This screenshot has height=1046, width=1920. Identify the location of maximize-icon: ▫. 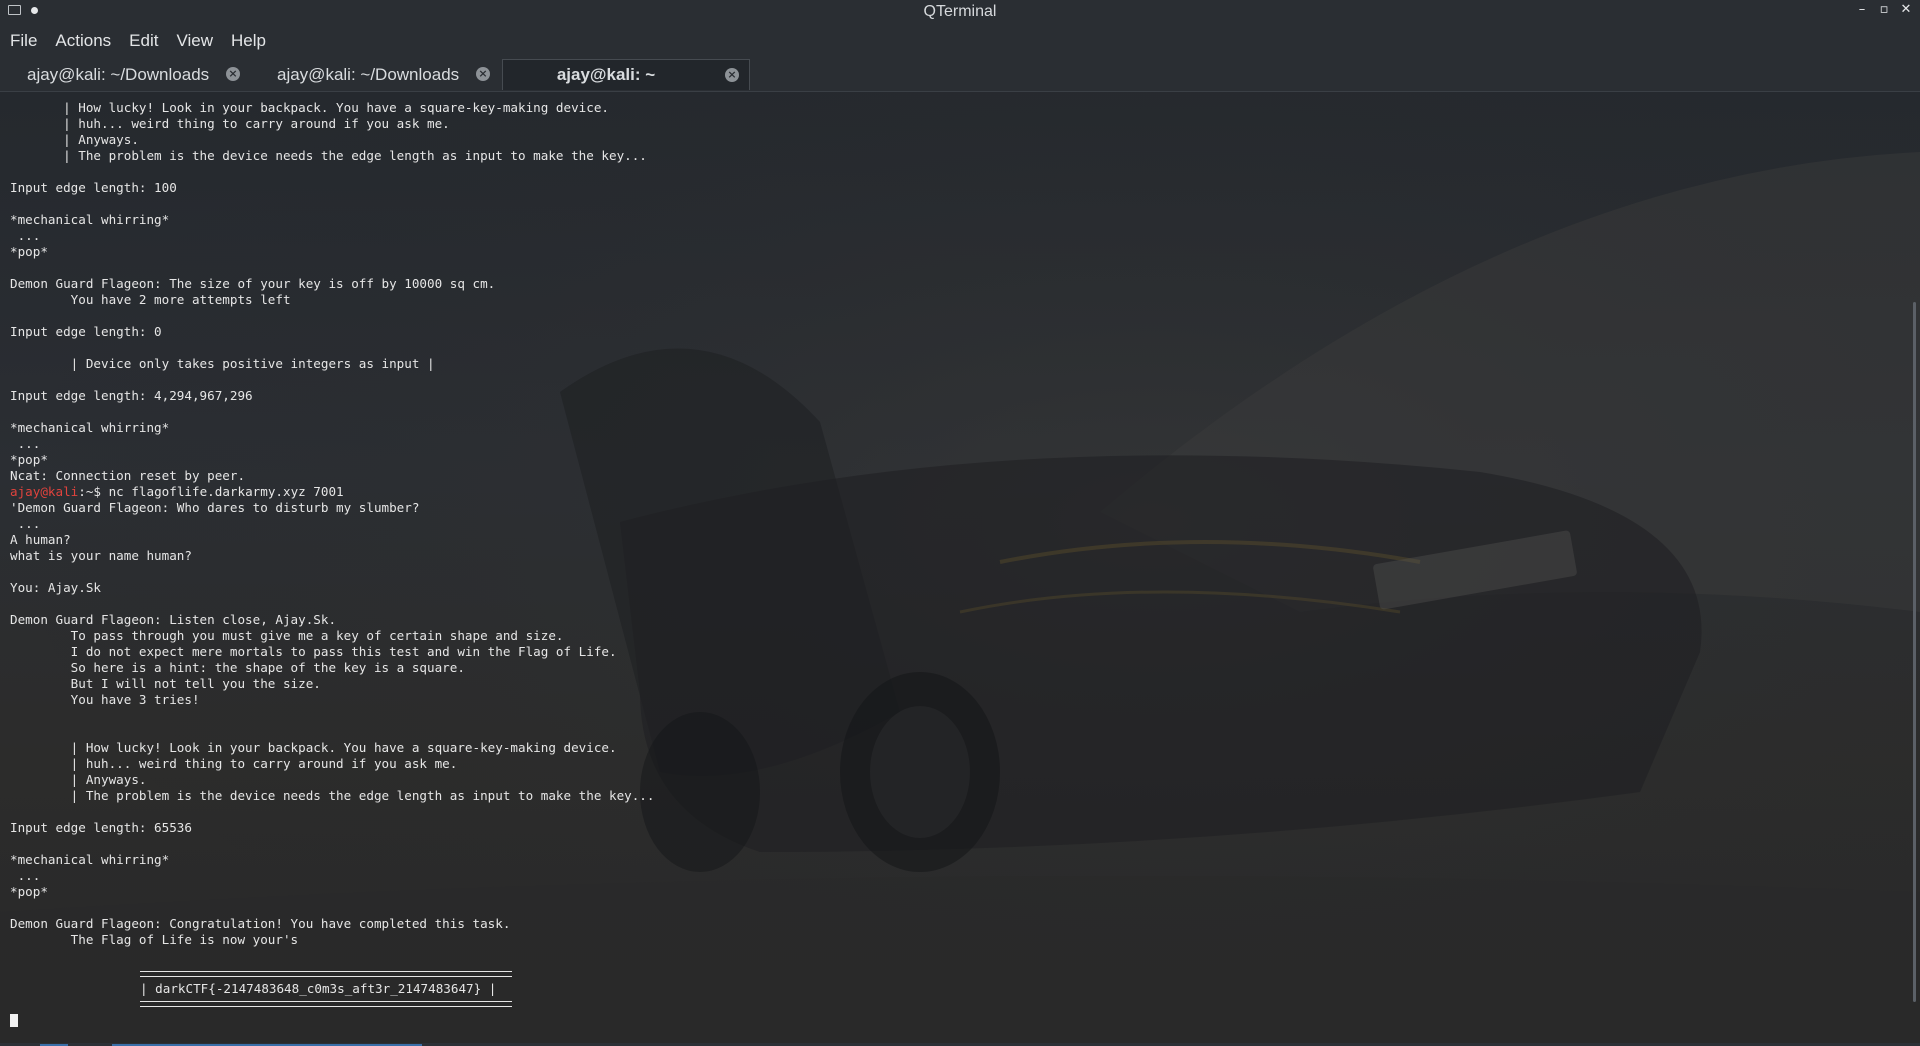
(1884, 9).